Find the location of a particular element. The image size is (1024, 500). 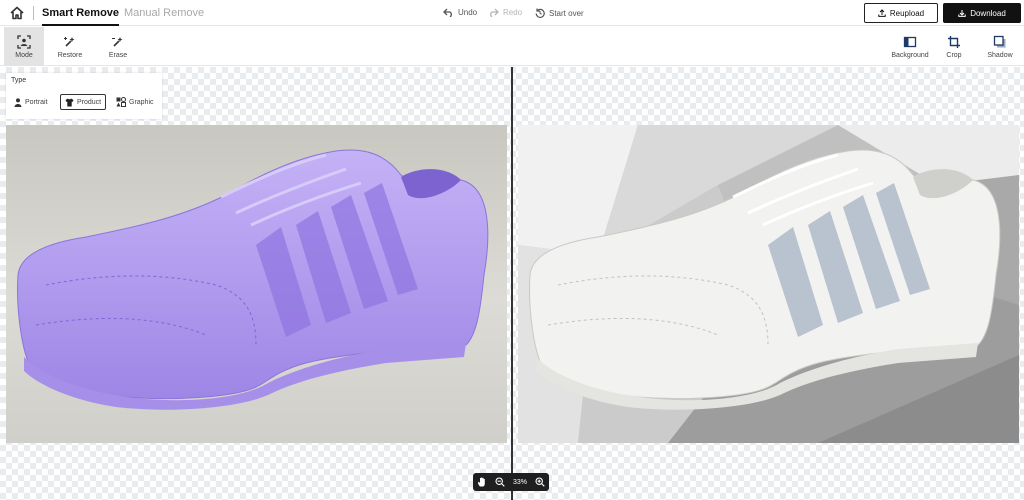

shirt-icon is located at coordinates (69, 102).